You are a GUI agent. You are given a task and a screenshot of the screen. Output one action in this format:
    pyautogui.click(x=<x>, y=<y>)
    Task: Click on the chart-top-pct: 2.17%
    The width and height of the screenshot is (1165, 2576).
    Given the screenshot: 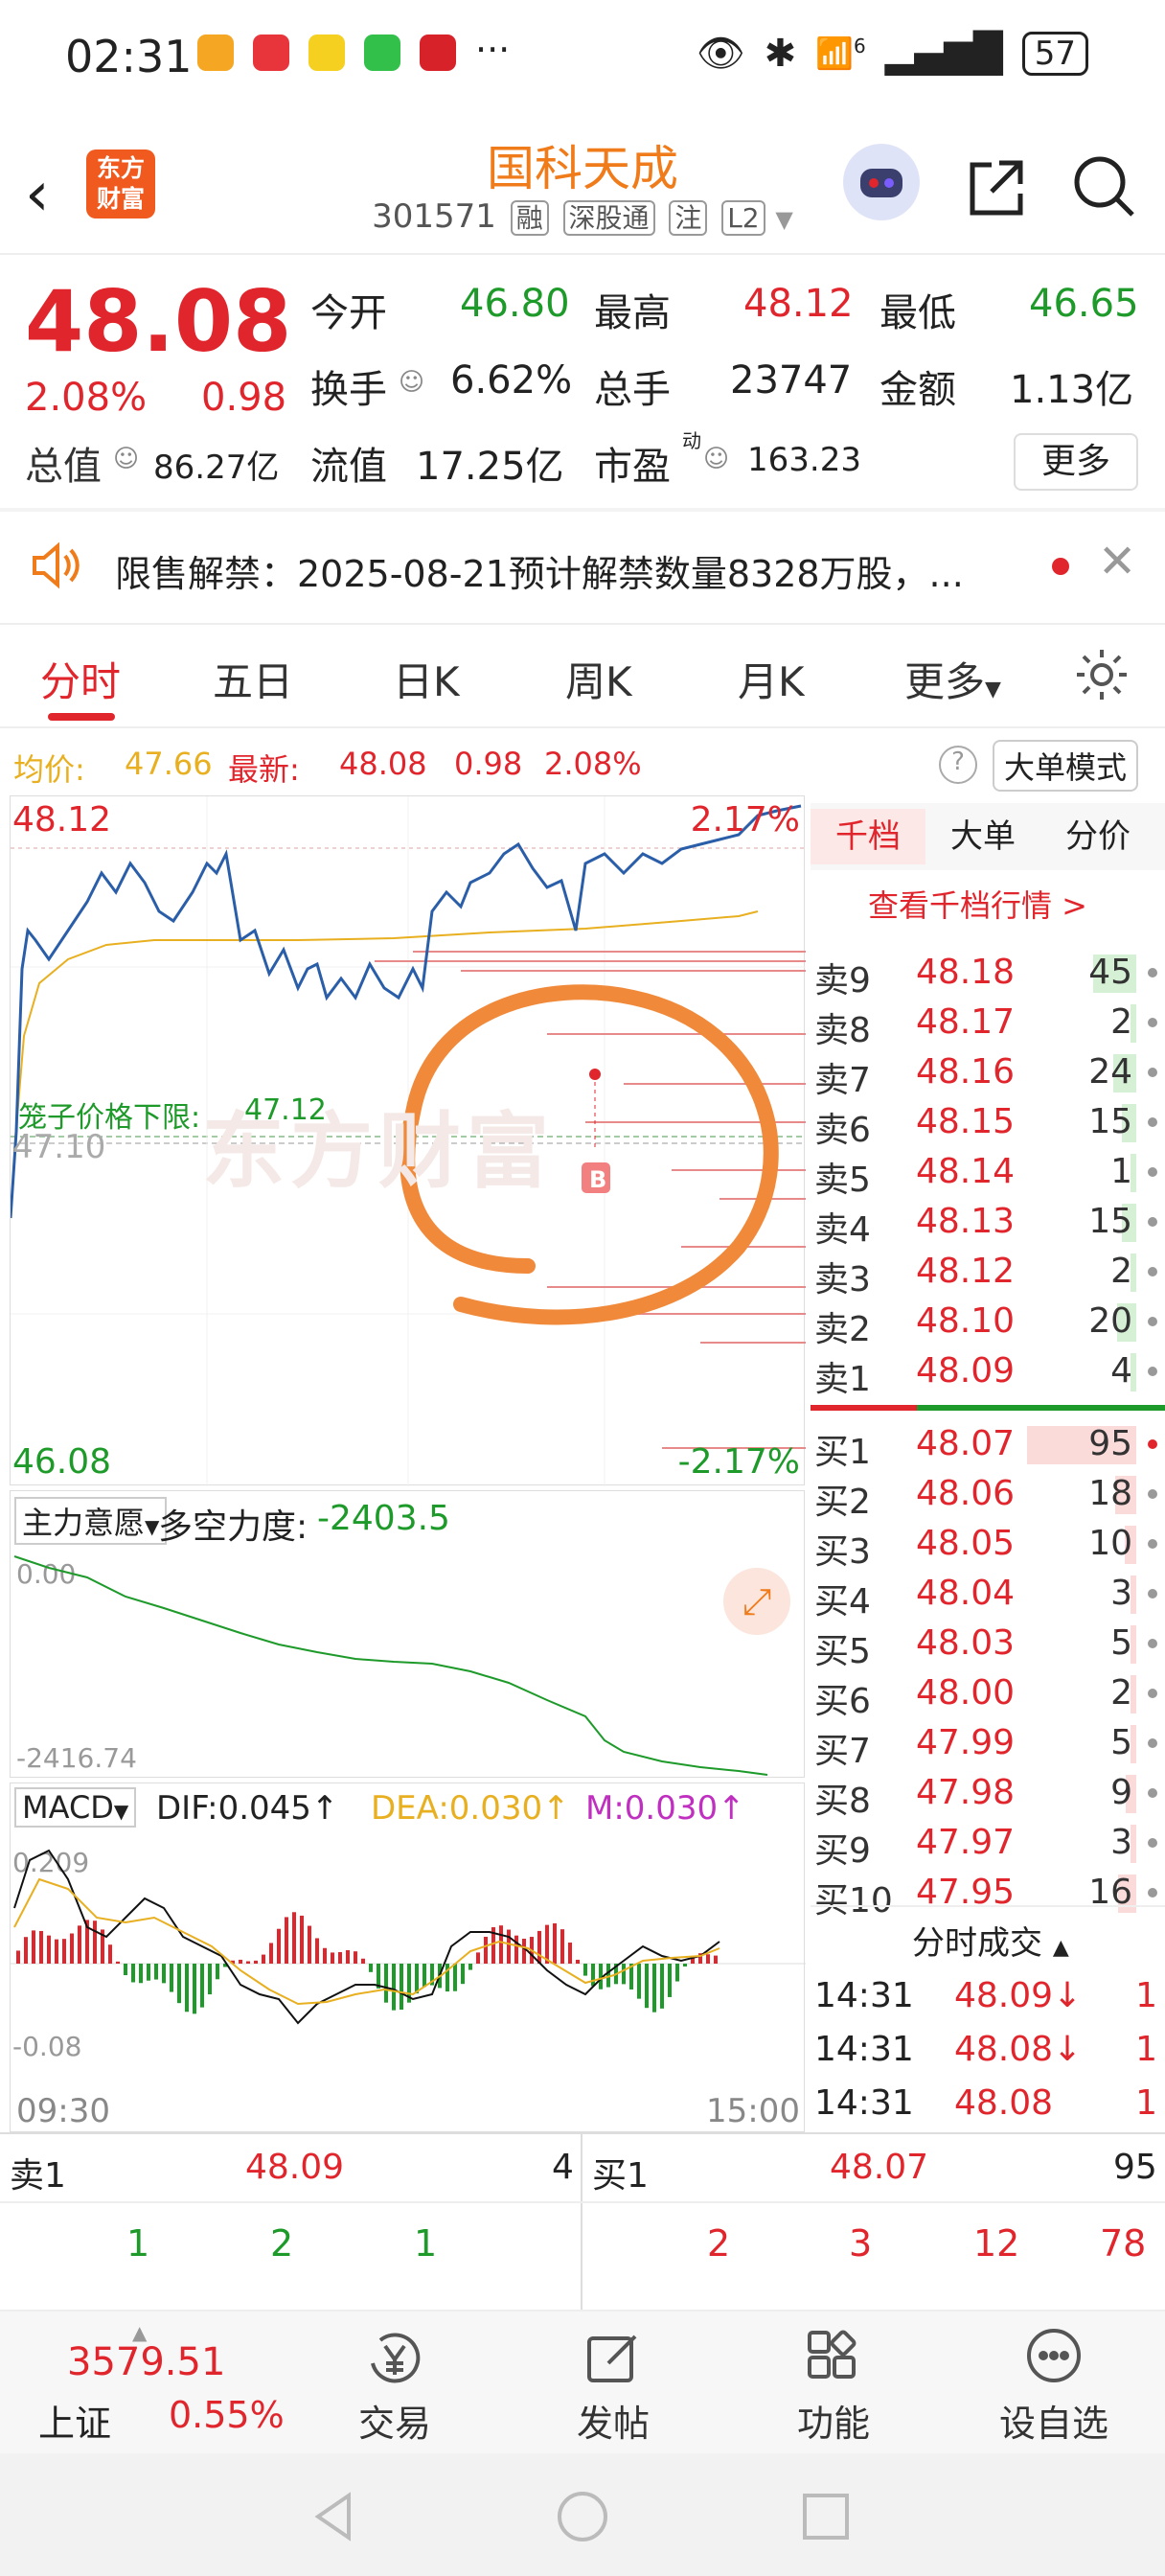 What is the action you would take?
    pyautogui.click(x=745, y=820)
    